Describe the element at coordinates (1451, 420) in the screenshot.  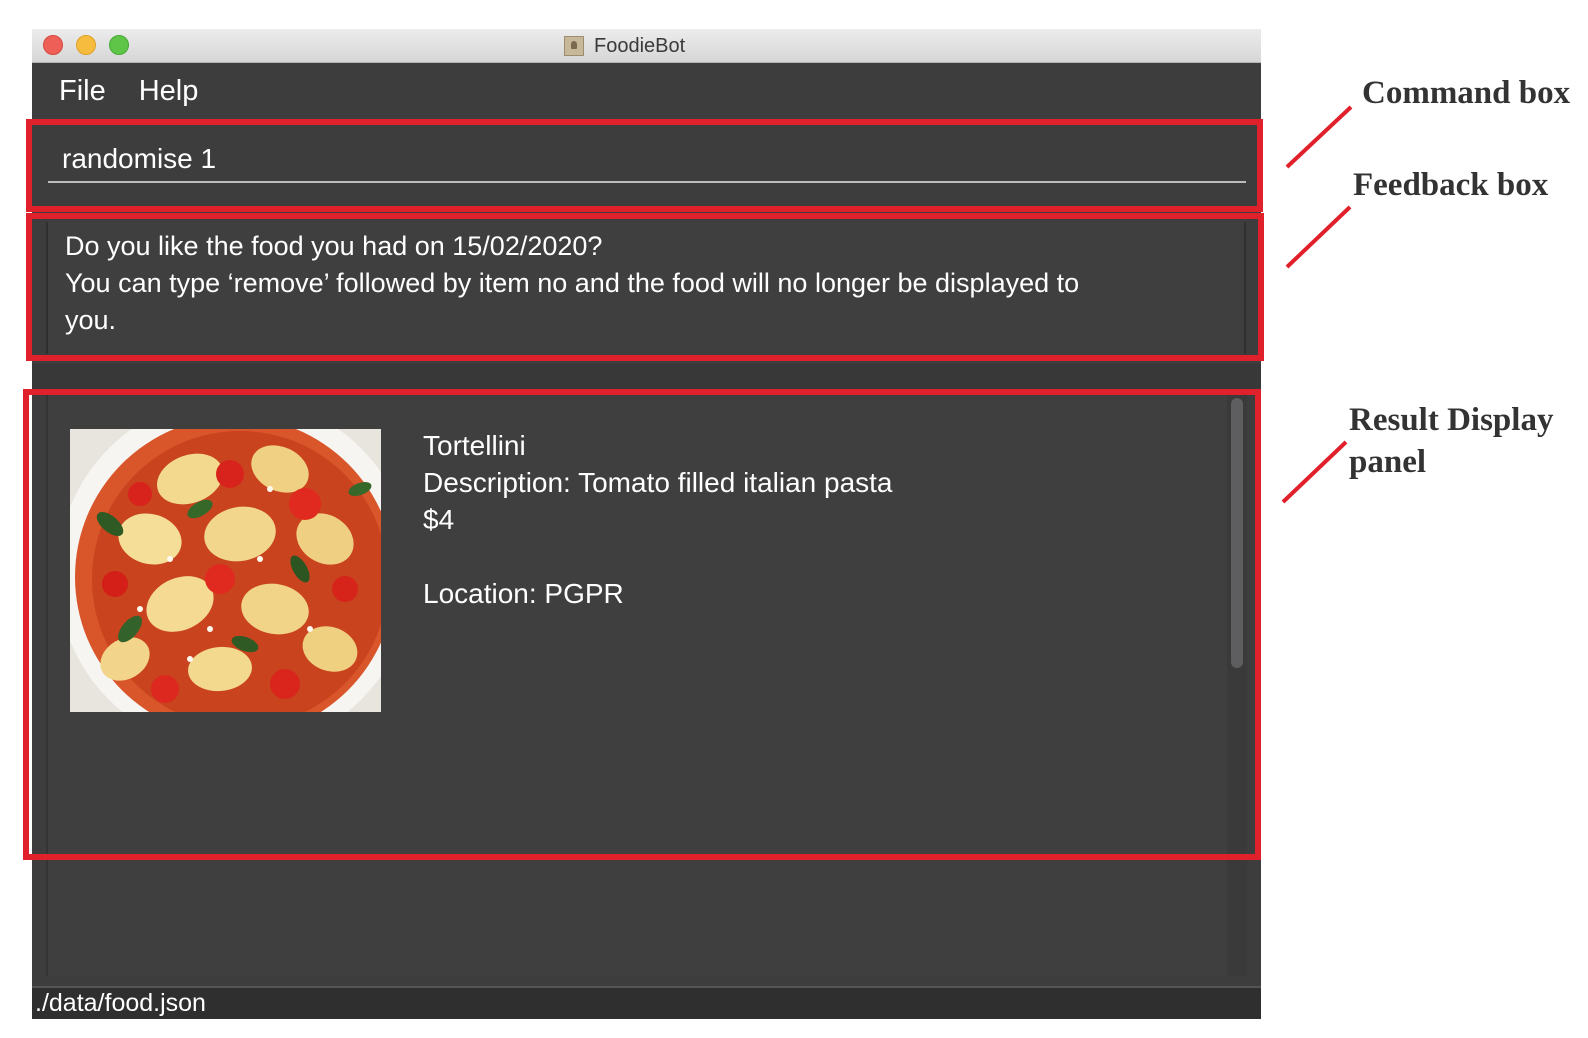
I see `result-panel-label-line-1: Result Display` at that location.